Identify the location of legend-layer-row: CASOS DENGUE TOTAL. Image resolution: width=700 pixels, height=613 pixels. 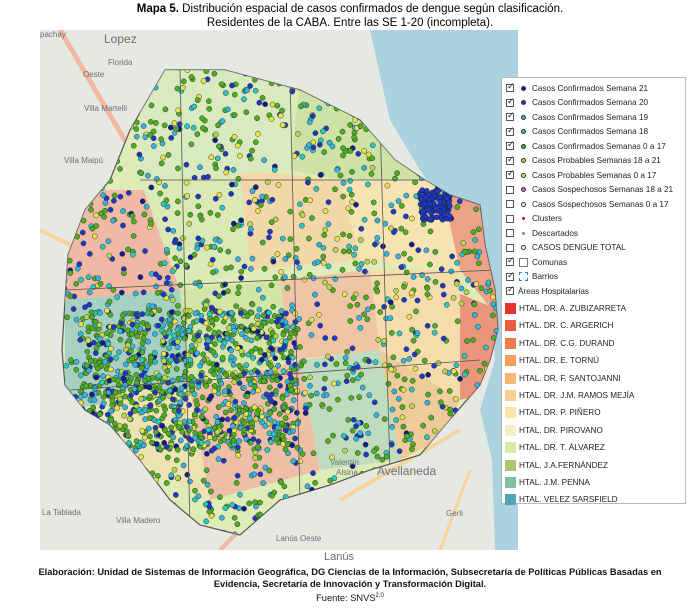
(564, 248).